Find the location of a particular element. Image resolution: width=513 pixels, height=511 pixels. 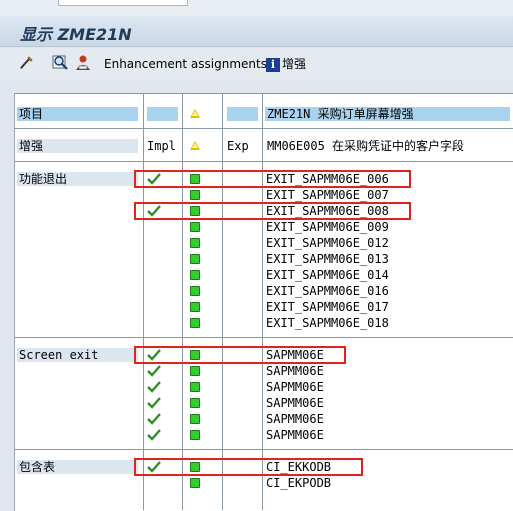

exp-column-header: Exp is located at coordinates (238, 146).